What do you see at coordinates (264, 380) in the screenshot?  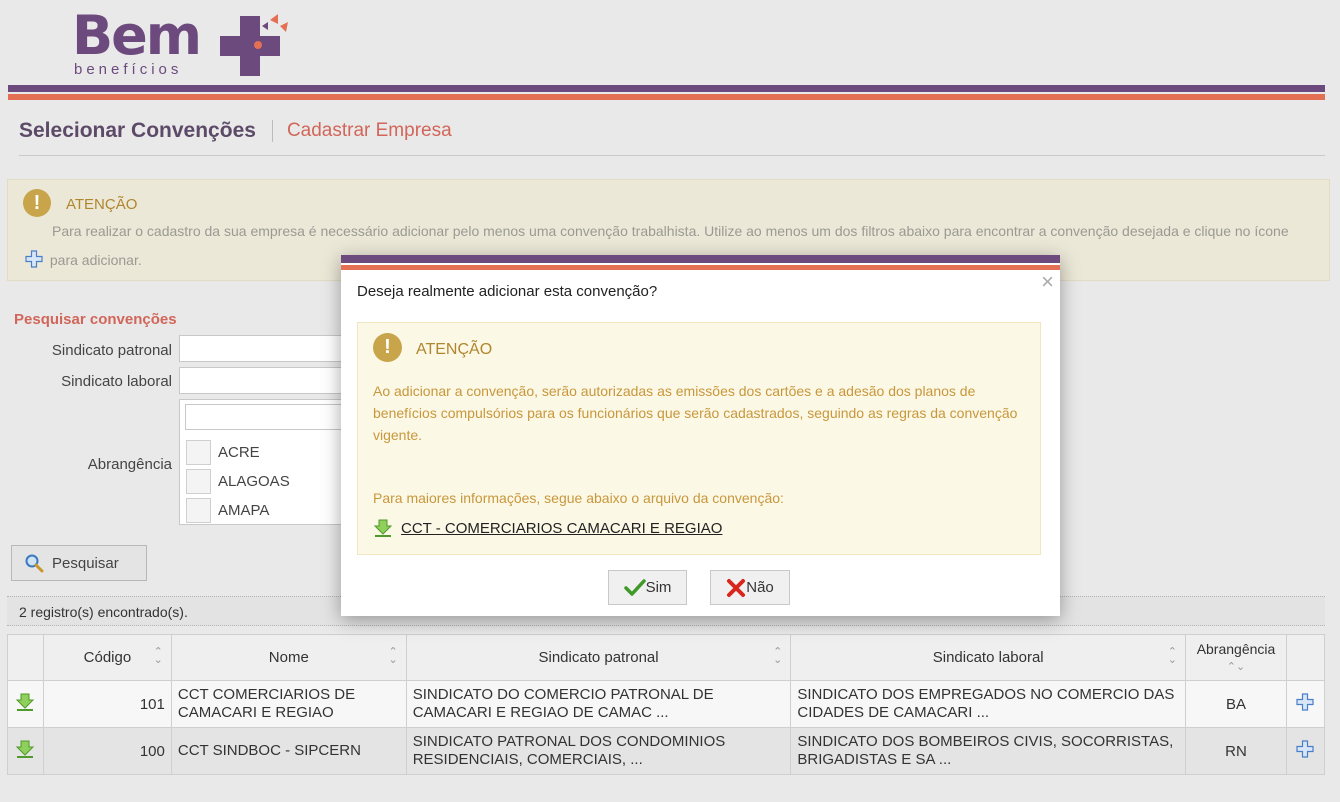 I see `sindicato-laboral-input` at bounding box center [264, 380].